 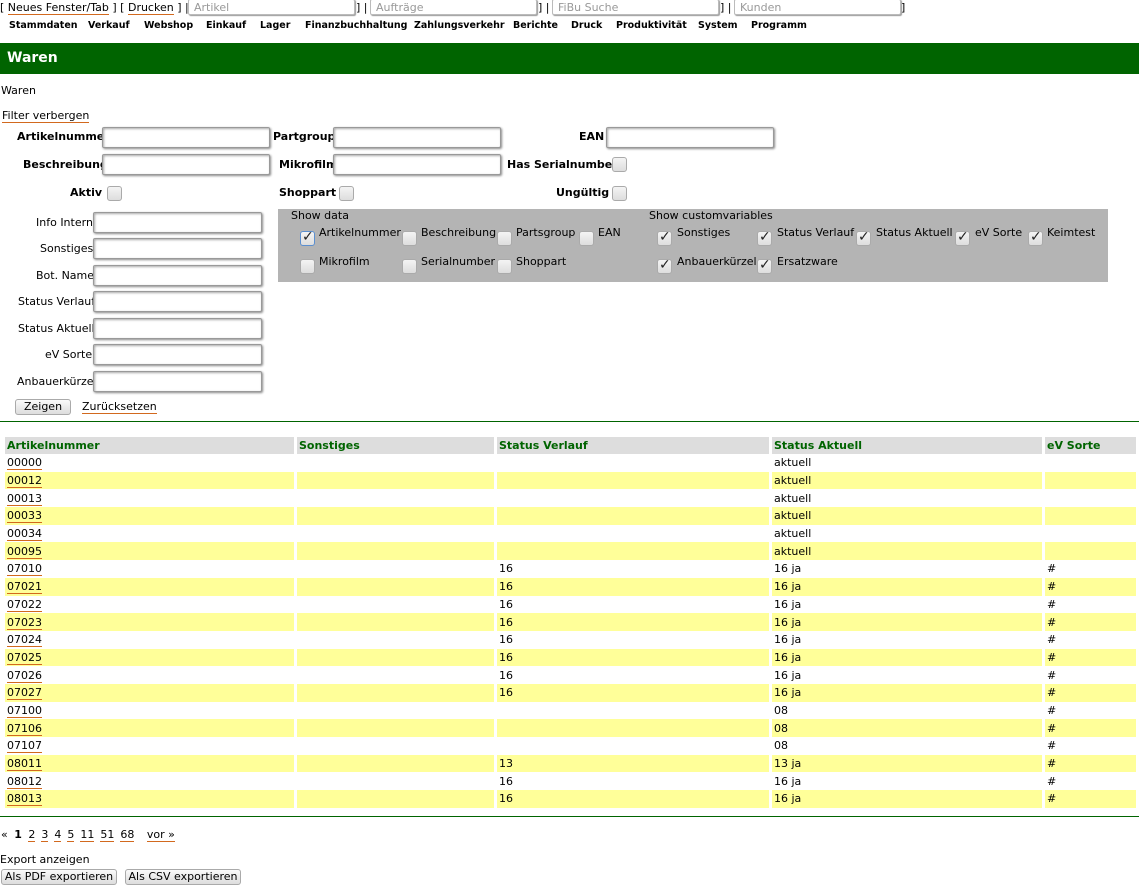 What do you see at coordinates (24, 728) in the screenshot?
I see `article-number-link: 07106` at bounding box center [24, 728].